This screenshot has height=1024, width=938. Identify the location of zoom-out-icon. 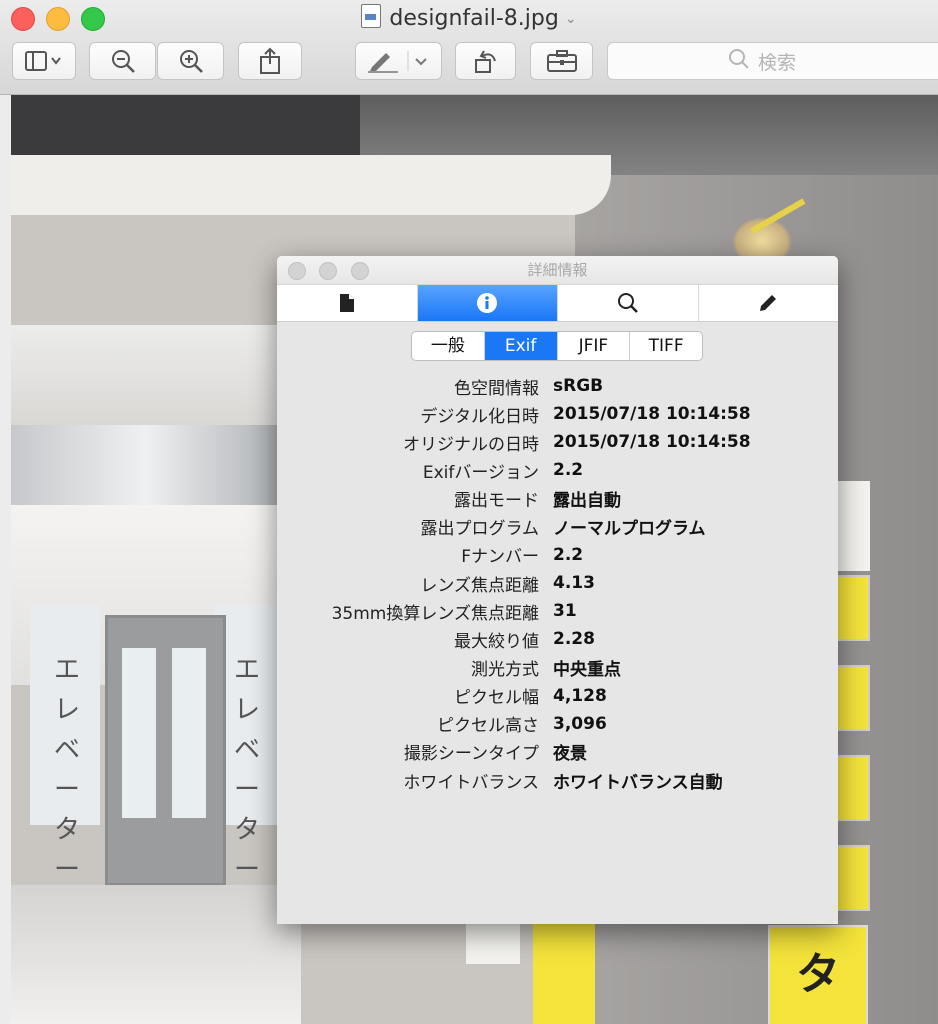
(123, 61).